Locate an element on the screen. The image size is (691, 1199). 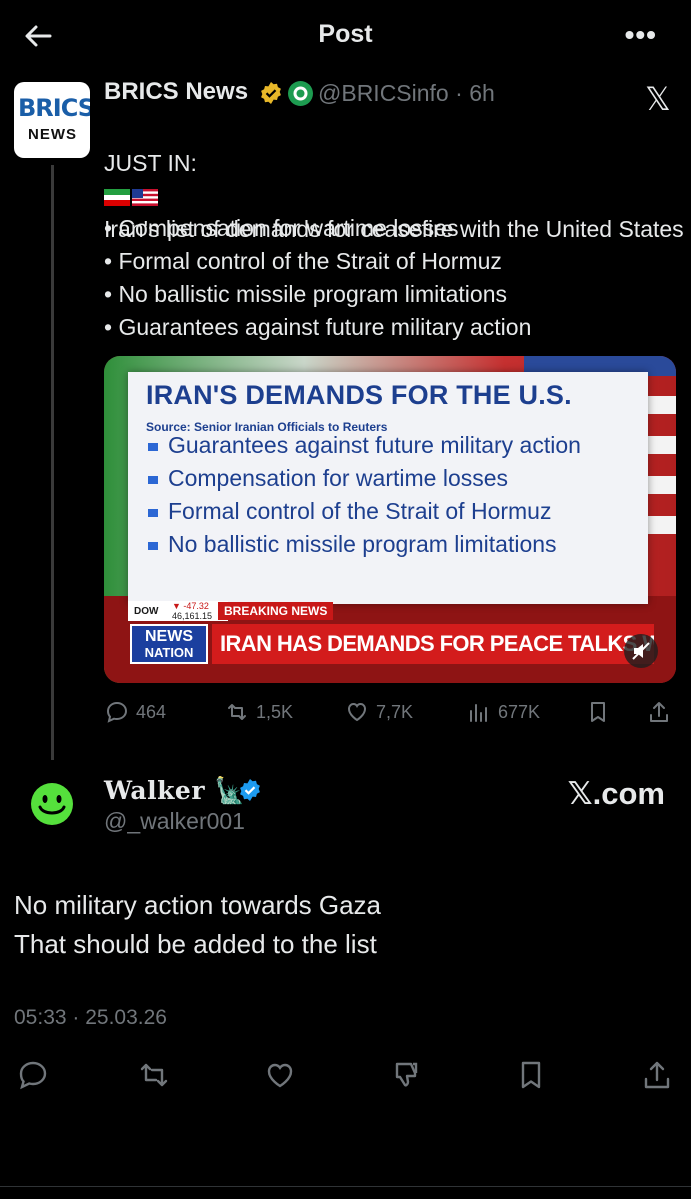
smiley-avatar is located at coordinates (52, 804).